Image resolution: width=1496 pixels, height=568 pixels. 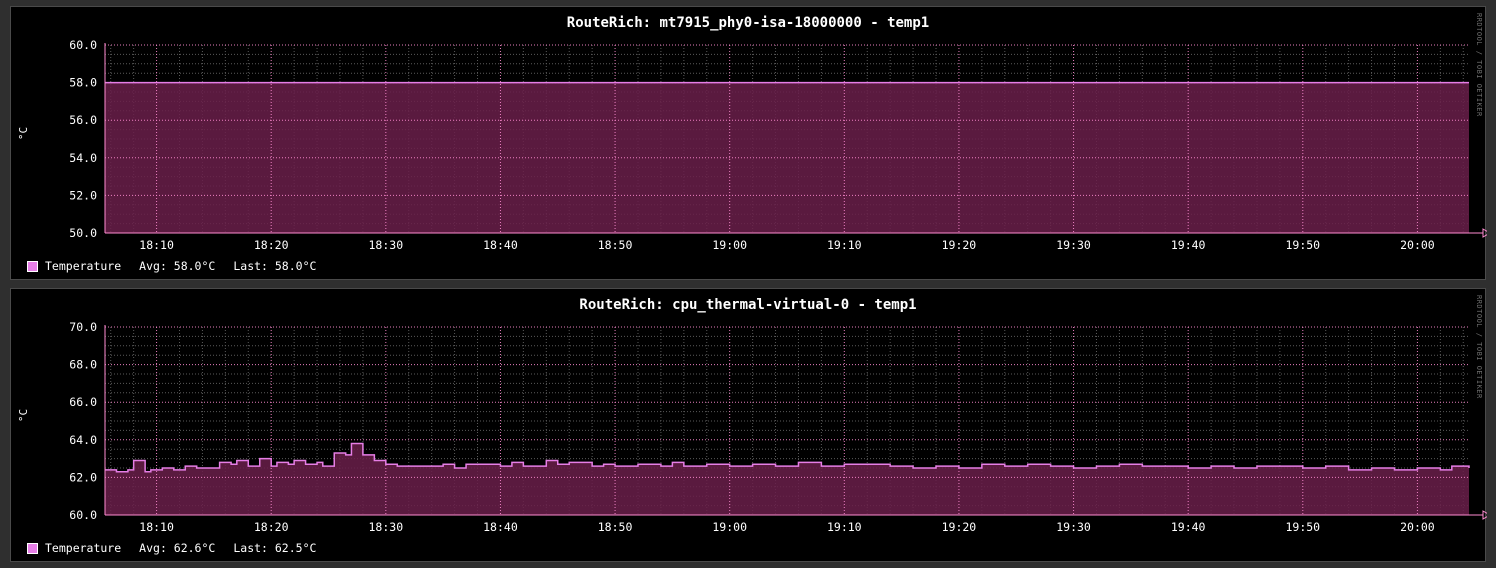 I want to click on legend-avg: Avg: 62.6°C, so click(x=177, y=548).